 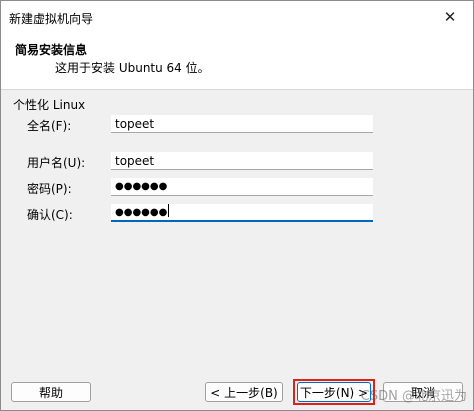 What do you see at coordinates (49, 105) in the screenshot?
I see `personalize-linux-group-label: 个性化 Linux` at bounding box center [49, 105].